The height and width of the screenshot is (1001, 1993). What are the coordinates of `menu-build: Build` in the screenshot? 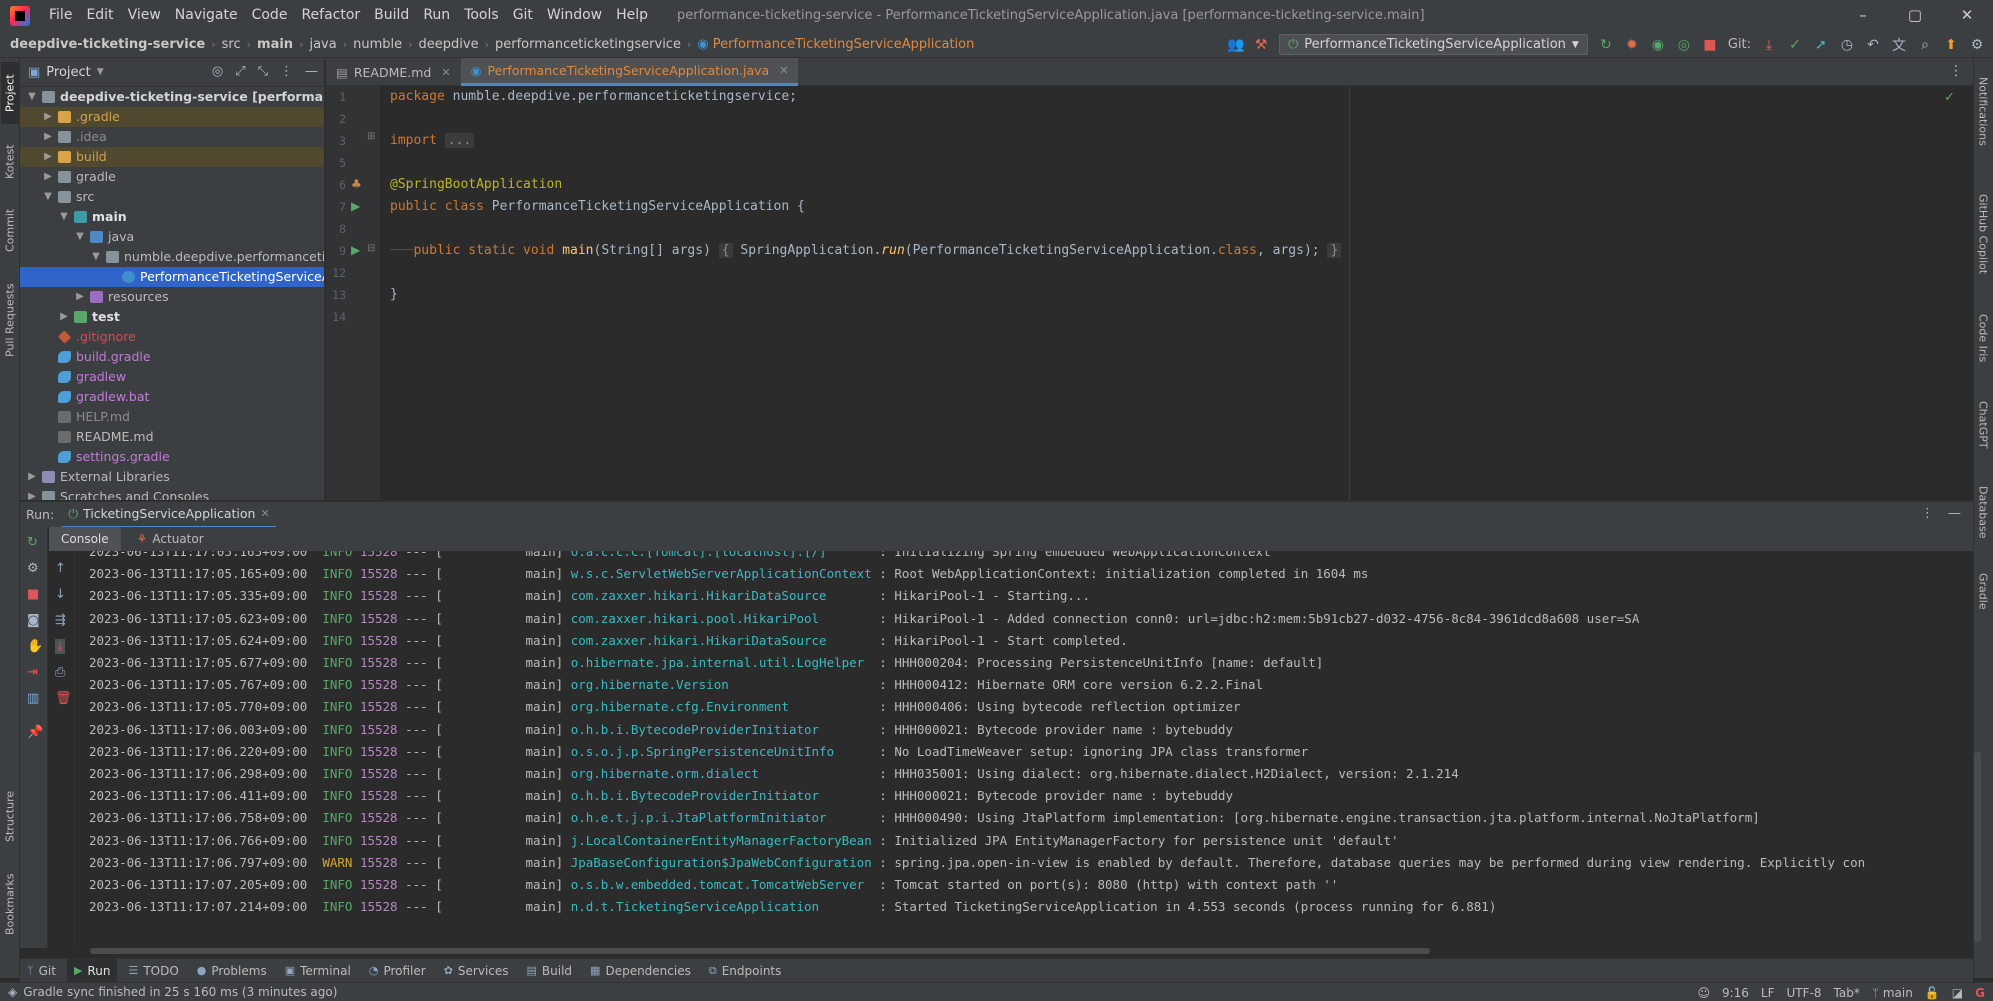 It's located at (391, 15).